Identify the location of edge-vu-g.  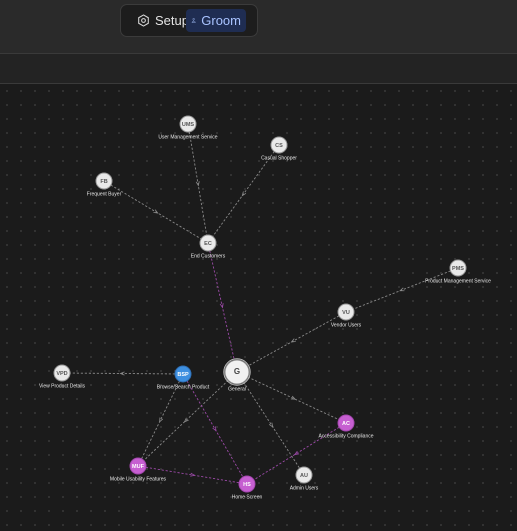
(293, 341).